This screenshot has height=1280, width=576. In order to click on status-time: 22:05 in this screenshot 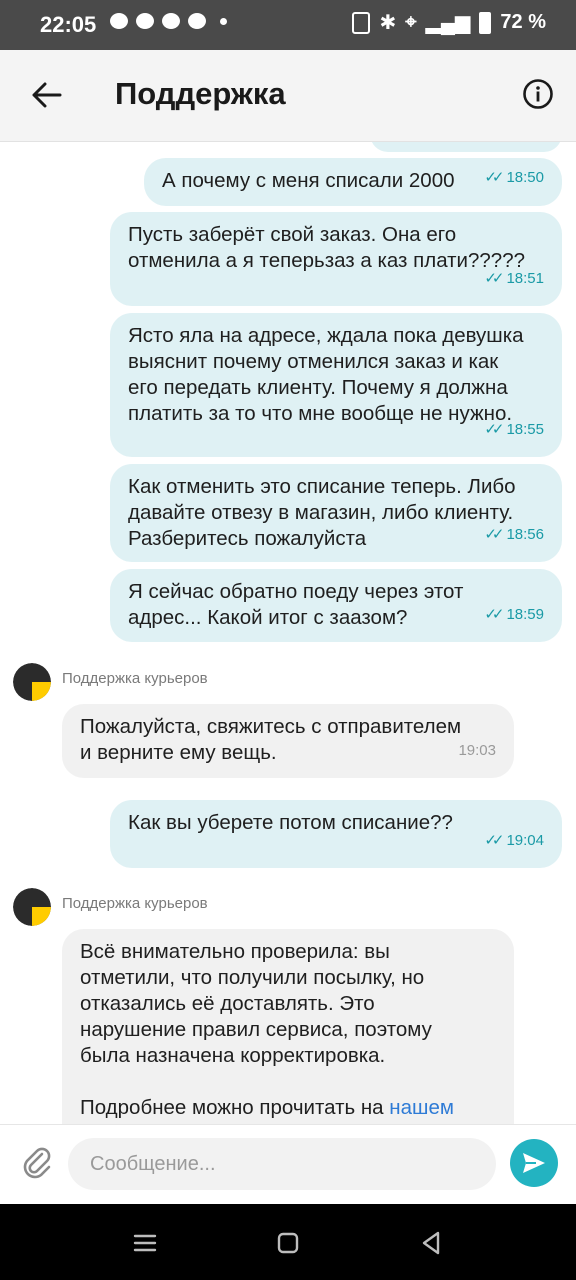, I will do `click(68, 24)`.